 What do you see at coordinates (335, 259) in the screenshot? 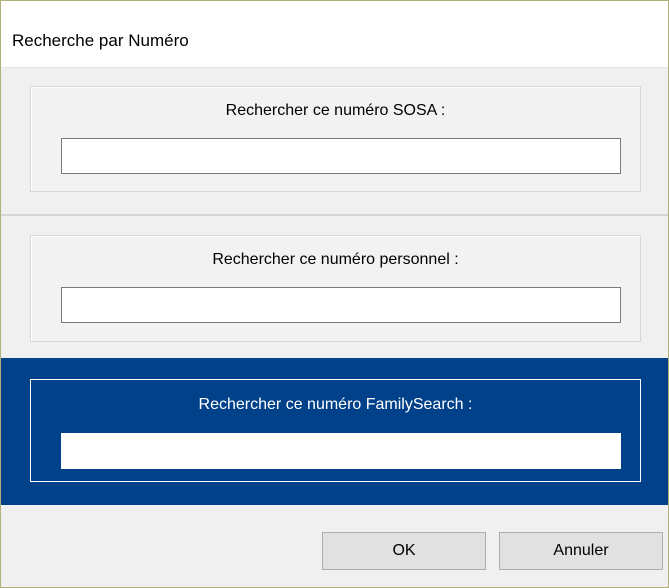
I see `personal-number-label: Rechercher ce numéro personnel :` at bounding box center [335, 259].